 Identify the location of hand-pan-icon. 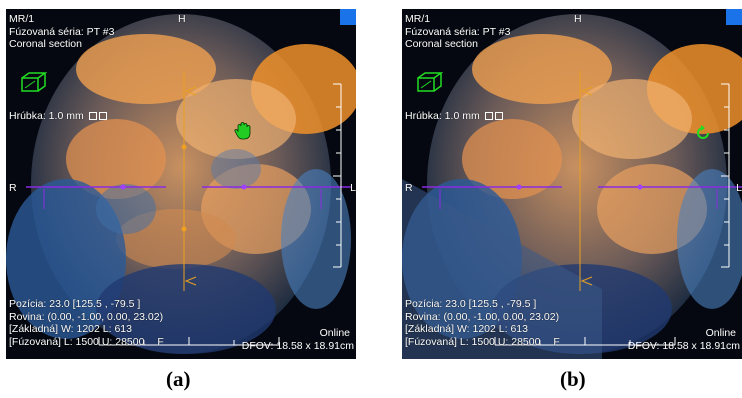
(242, 131).